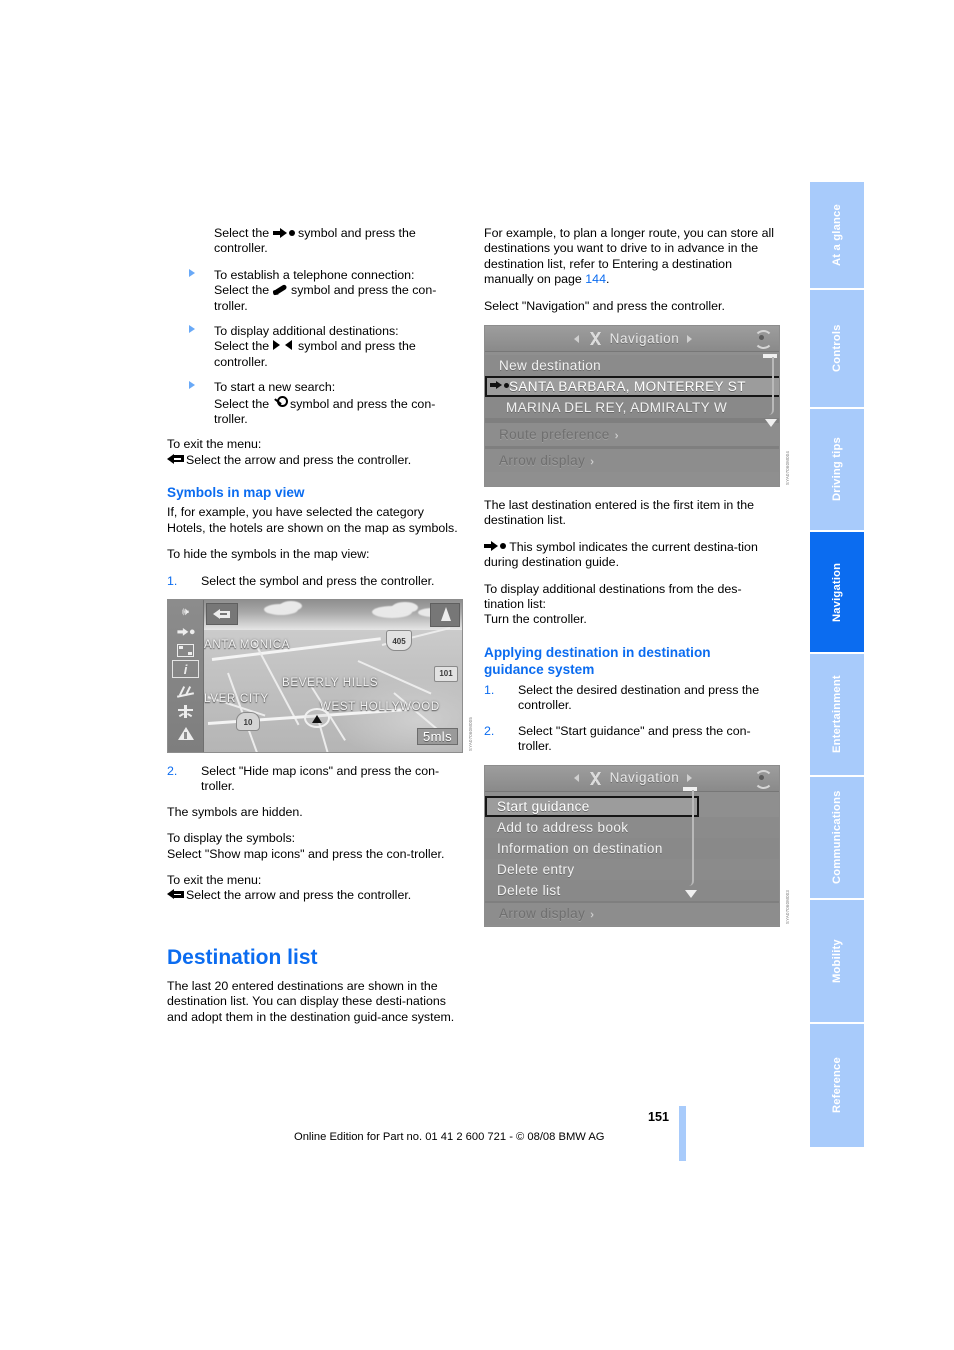 This screenshot has width=954, height=1350. Describe the element at coordinates (214, 444) in the screenshot. I see `exit-menu-label-1: To exit the menu:` at that location.